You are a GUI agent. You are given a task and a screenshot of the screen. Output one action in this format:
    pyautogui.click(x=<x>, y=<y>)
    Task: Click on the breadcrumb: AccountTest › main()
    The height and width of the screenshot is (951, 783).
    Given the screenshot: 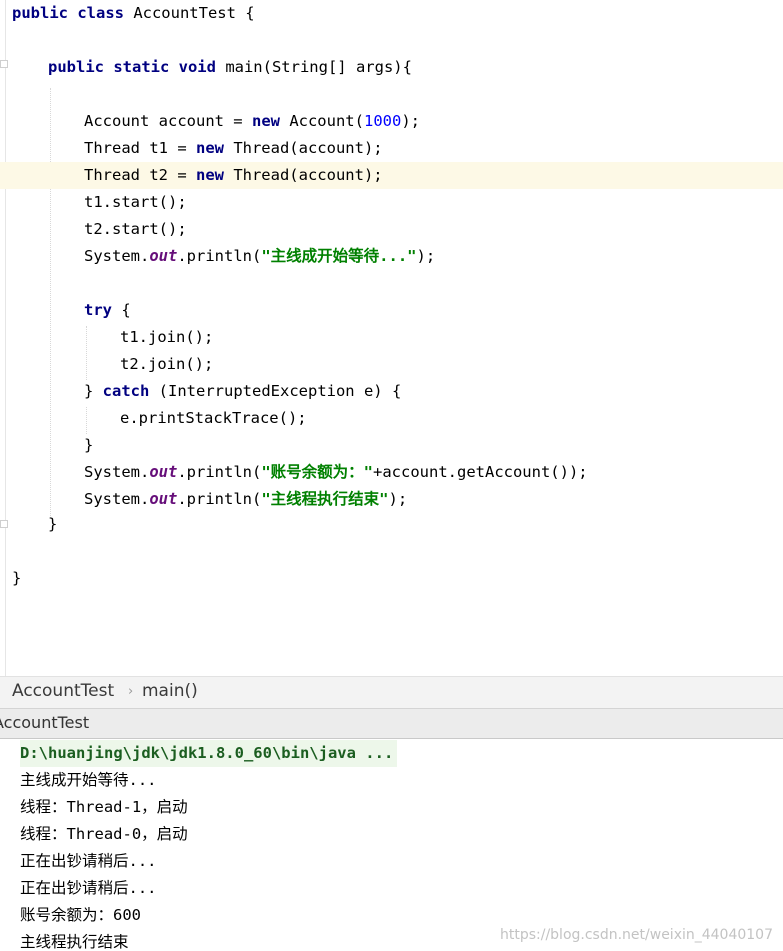 What is the action you would take?
    pyautogui.click(x=391, y=692)
    